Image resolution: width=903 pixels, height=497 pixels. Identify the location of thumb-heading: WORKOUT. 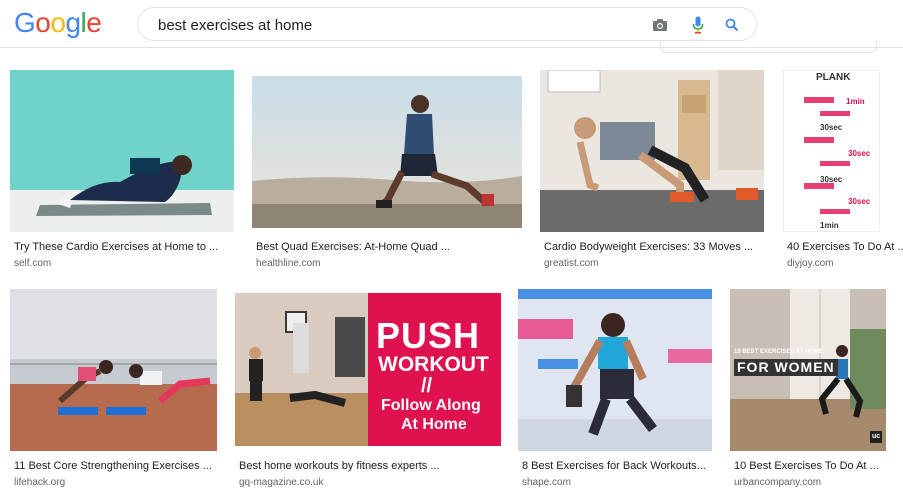
(433, 364).